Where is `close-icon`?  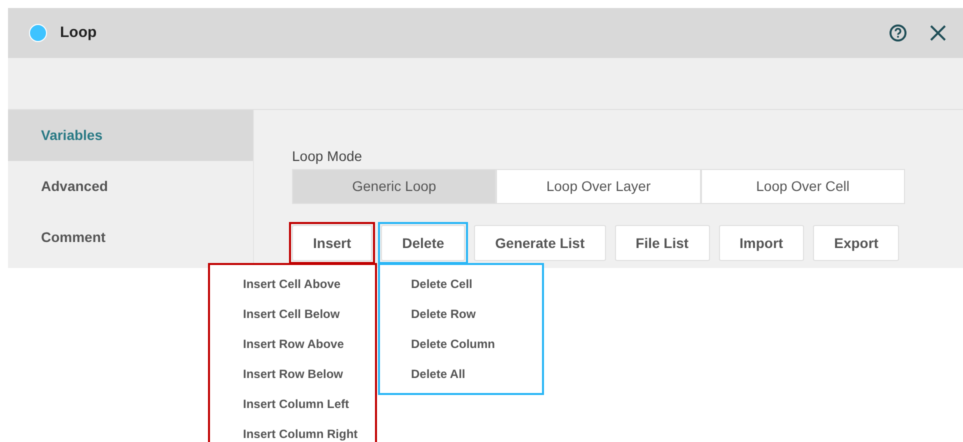
close-icon is located at coordinates (938, 33).